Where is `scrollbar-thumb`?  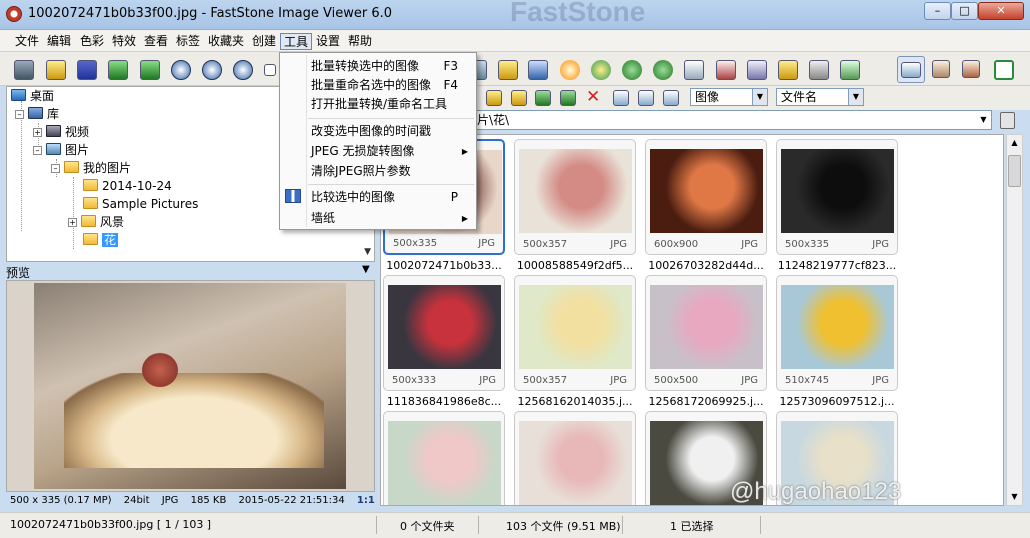 scrollbar-thumb is located at coordinates (1014, 171).